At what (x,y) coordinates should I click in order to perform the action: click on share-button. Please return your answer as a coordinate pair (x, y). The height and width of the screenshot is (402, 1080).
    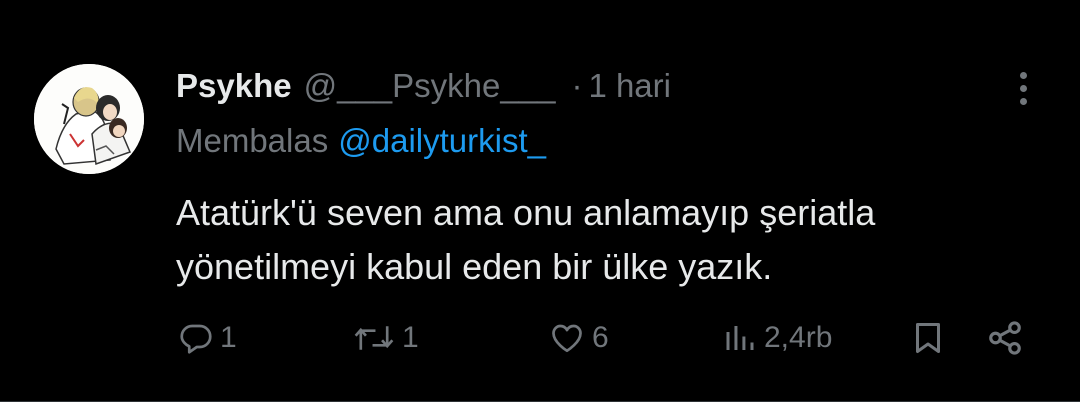
    Looking at the image, I should click on (1005, 338).